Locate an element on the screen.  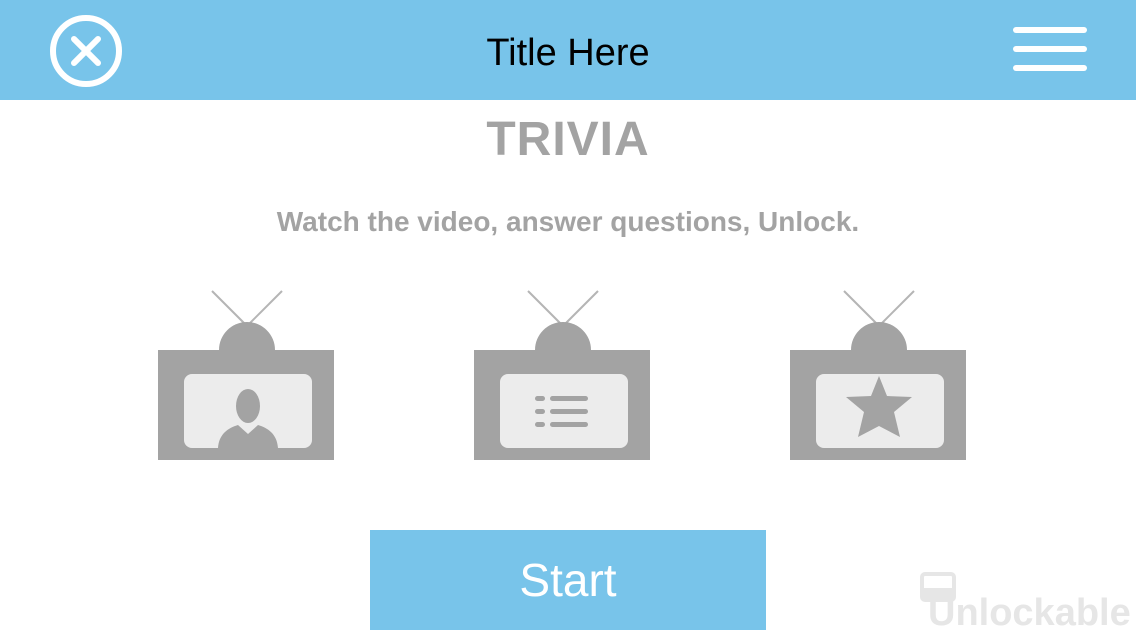
close-button is located at coordinates (86, 51).